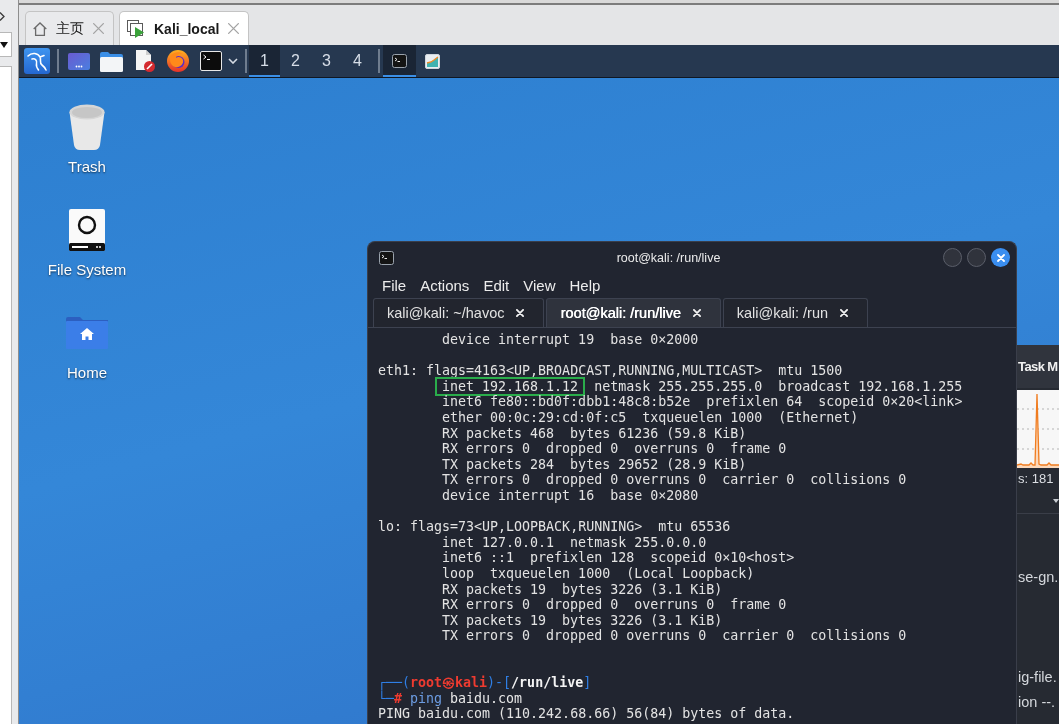  I want to click on terminal-line: RX packets 468 bytes 61236 (59.8 KiB), so click(594, 433).